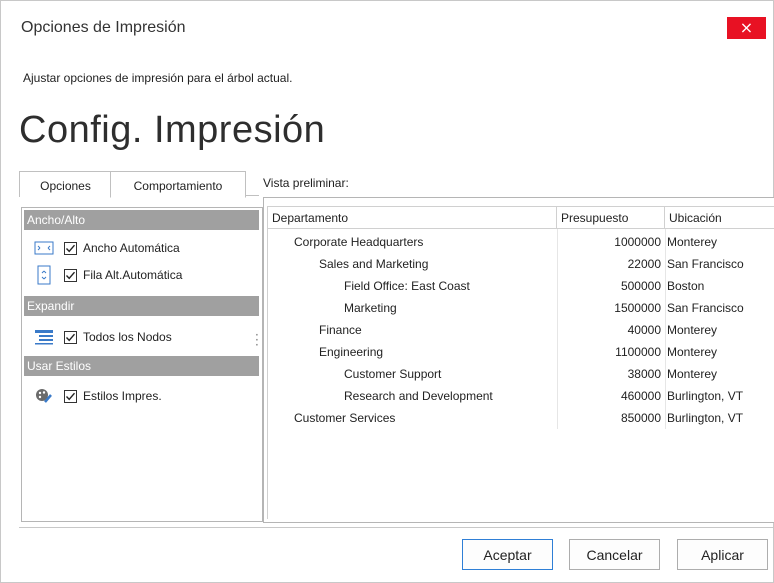 The height and width of the screenshot is (583, 774). I want to click on auto-row-height-checkbox, so click(70, 275).